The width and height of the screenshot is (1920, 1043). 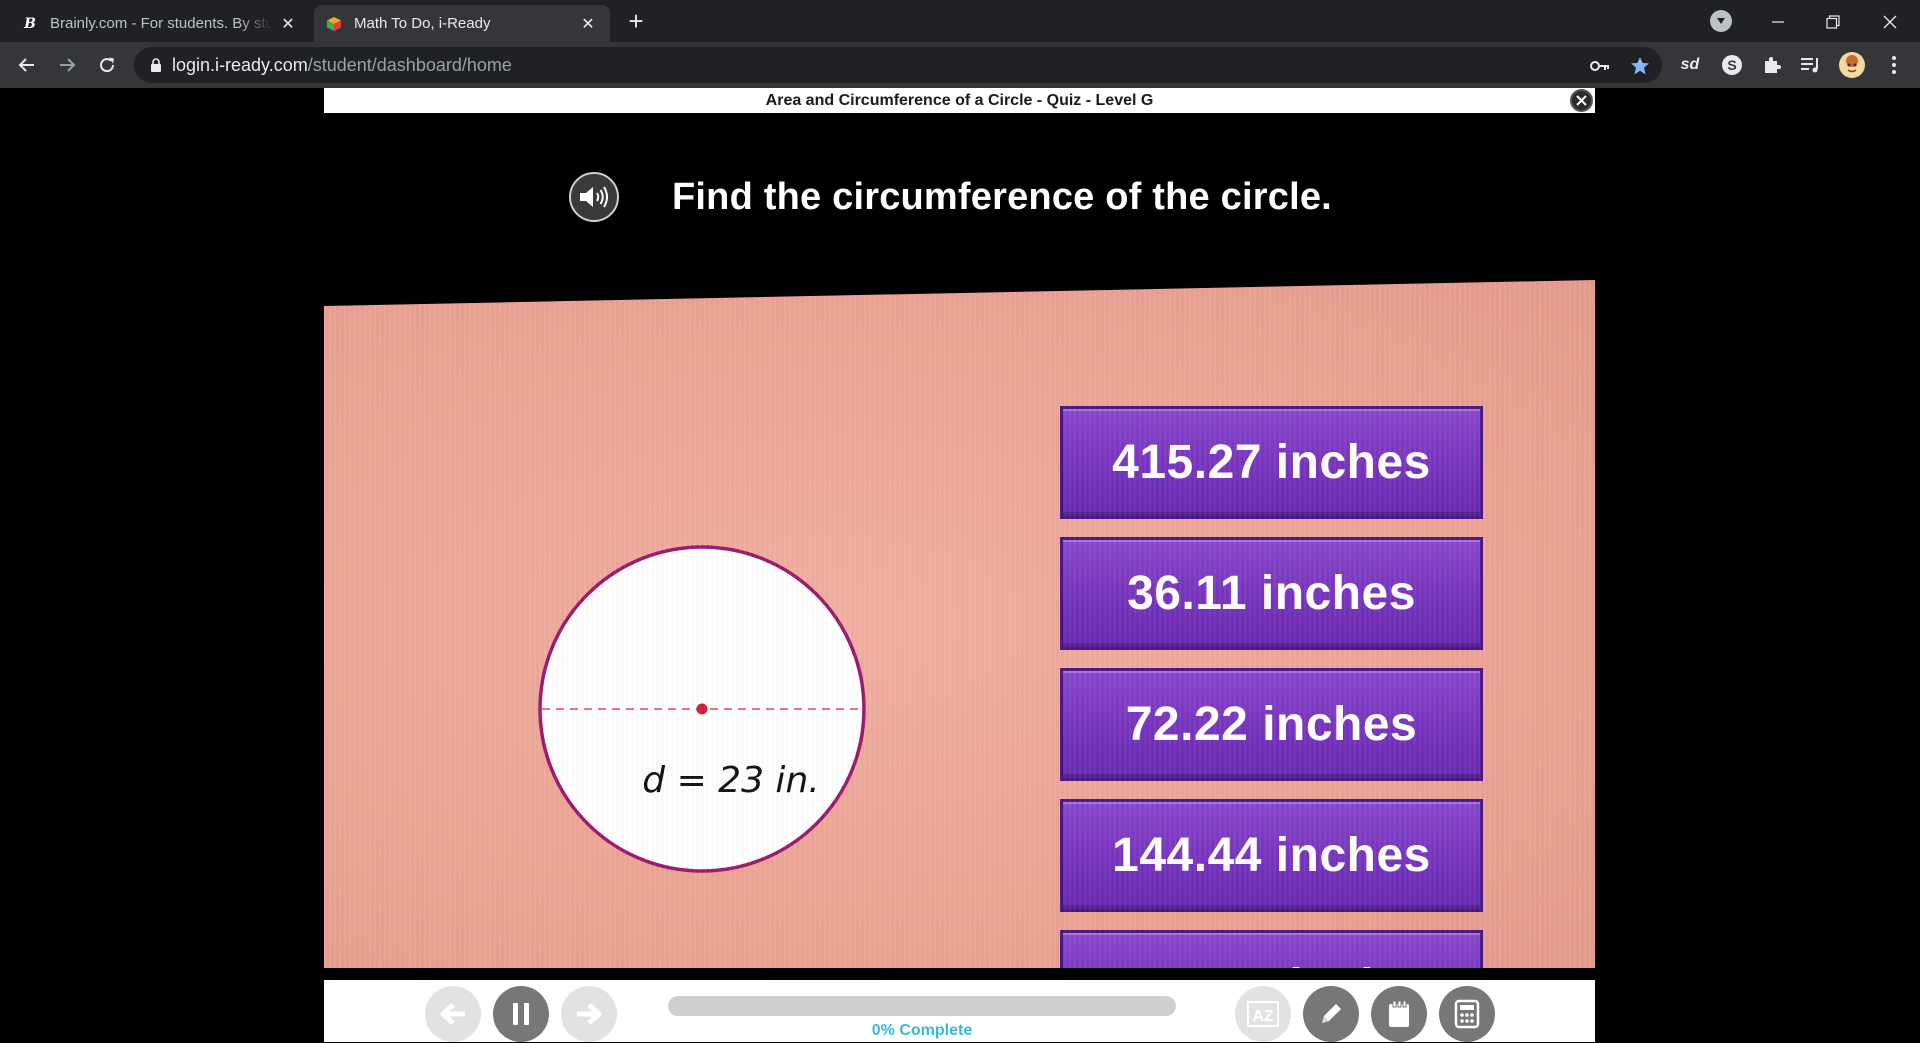 What do you see at coordinates (922, 1006) in the screenshot?
I see `progress-bar` at bounding box center [922, 1006].